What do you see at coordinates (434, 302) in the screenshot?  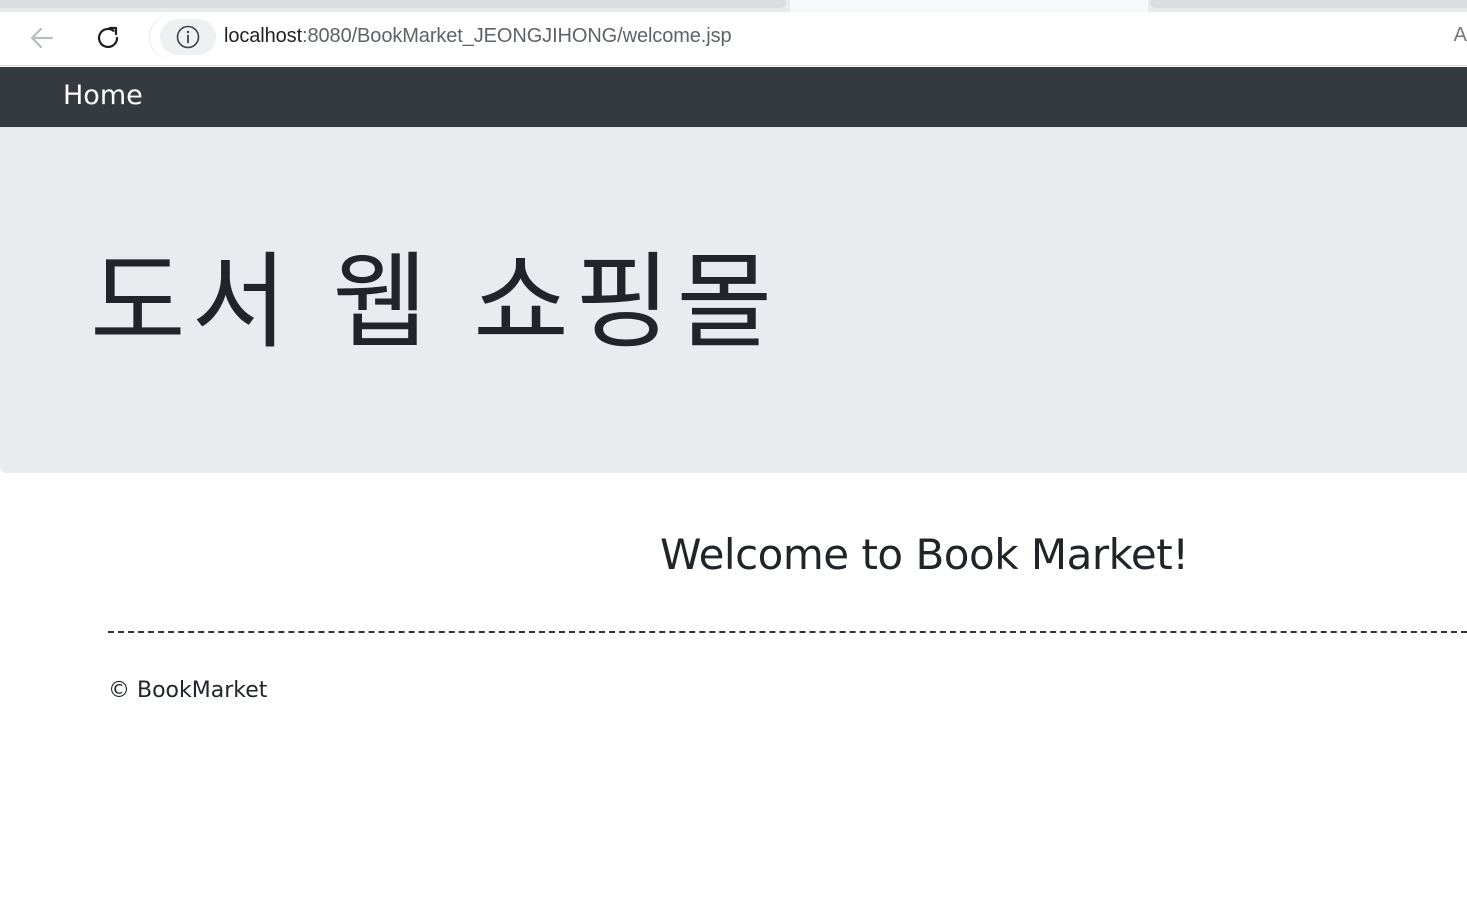 I see `page-title: 도서 웹 쇼핑몰` at bounding box center [434, 302].